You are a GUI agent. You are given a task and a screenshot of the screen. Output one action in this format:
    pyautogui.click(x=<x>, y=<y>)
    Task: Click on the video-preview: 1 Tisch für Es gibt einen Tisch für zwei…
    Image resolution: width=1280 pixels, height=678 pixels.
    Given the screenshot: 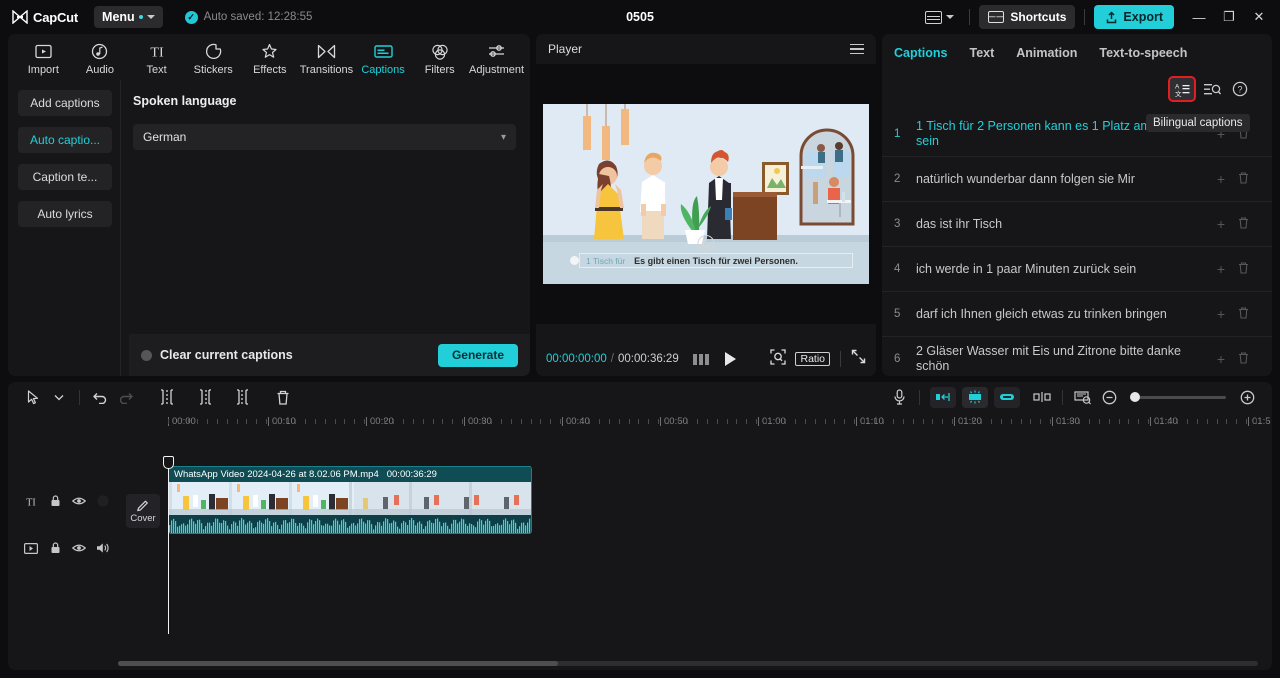 What is the action you would take?
    pyautogui.click(x=706, y=194)
    